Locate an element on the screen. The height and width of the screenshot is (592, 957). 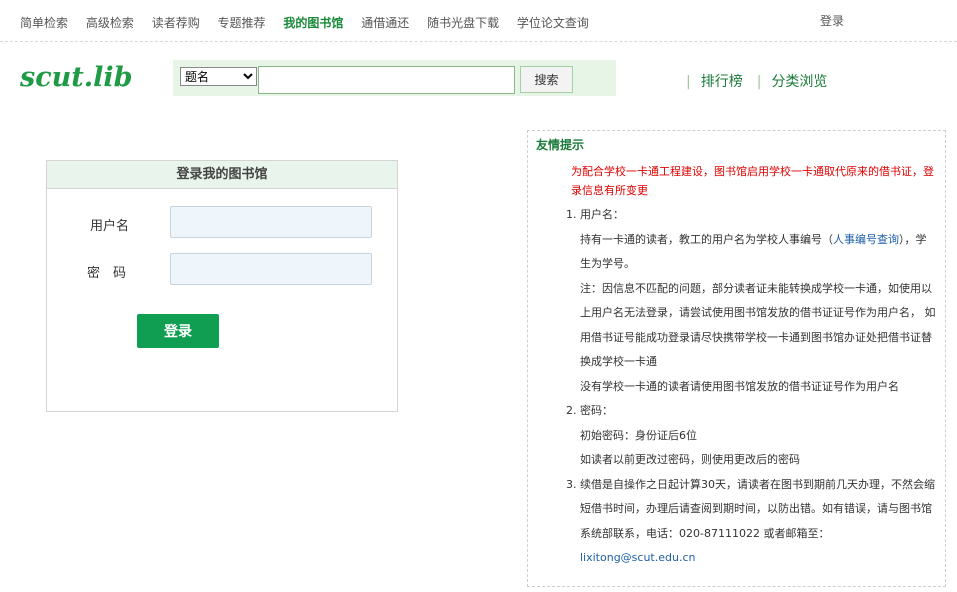
username-label: 用户名 is located at coordinates (110, 226).